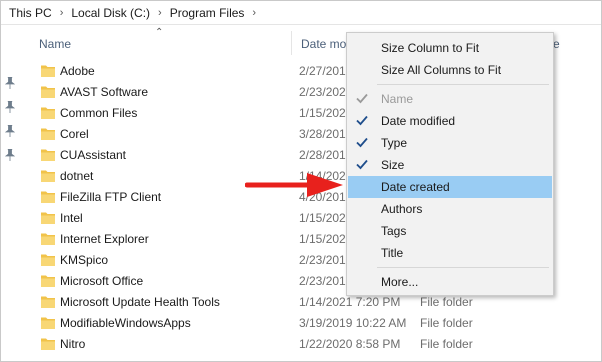 This screenshot has height=362, width=602. What do you see at coordinates (111, 197) in the screenshot?
I see `file-name: FileZilla FTP Client` at bounding box center [111, 197].